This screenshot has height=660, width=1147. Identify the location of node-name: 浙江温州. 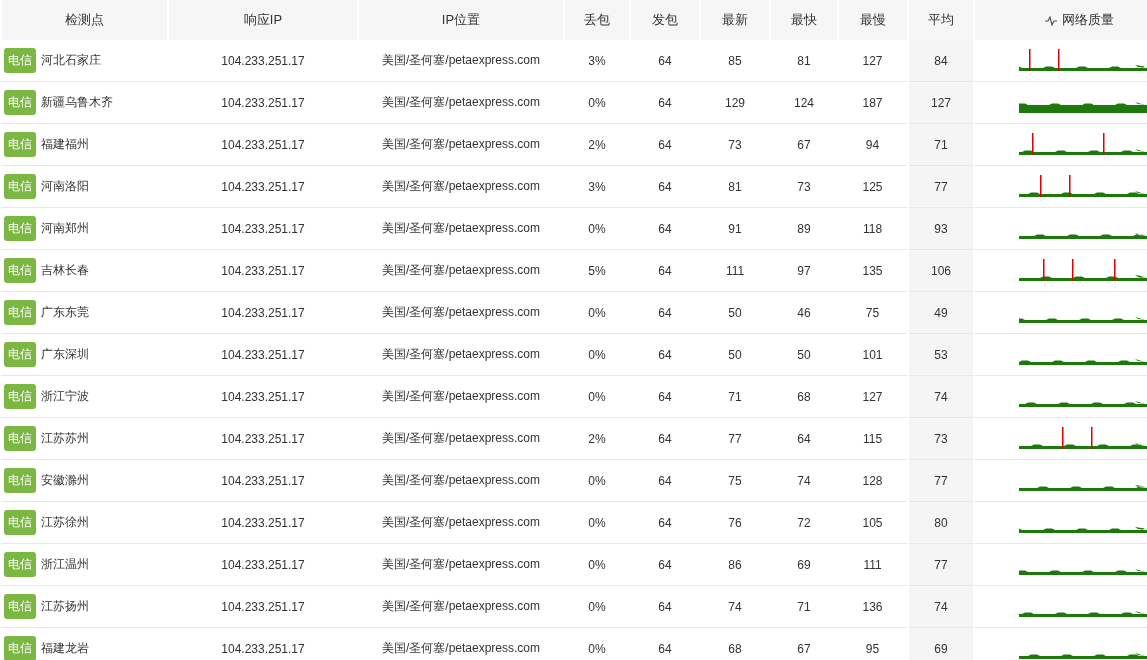
(65, 564).